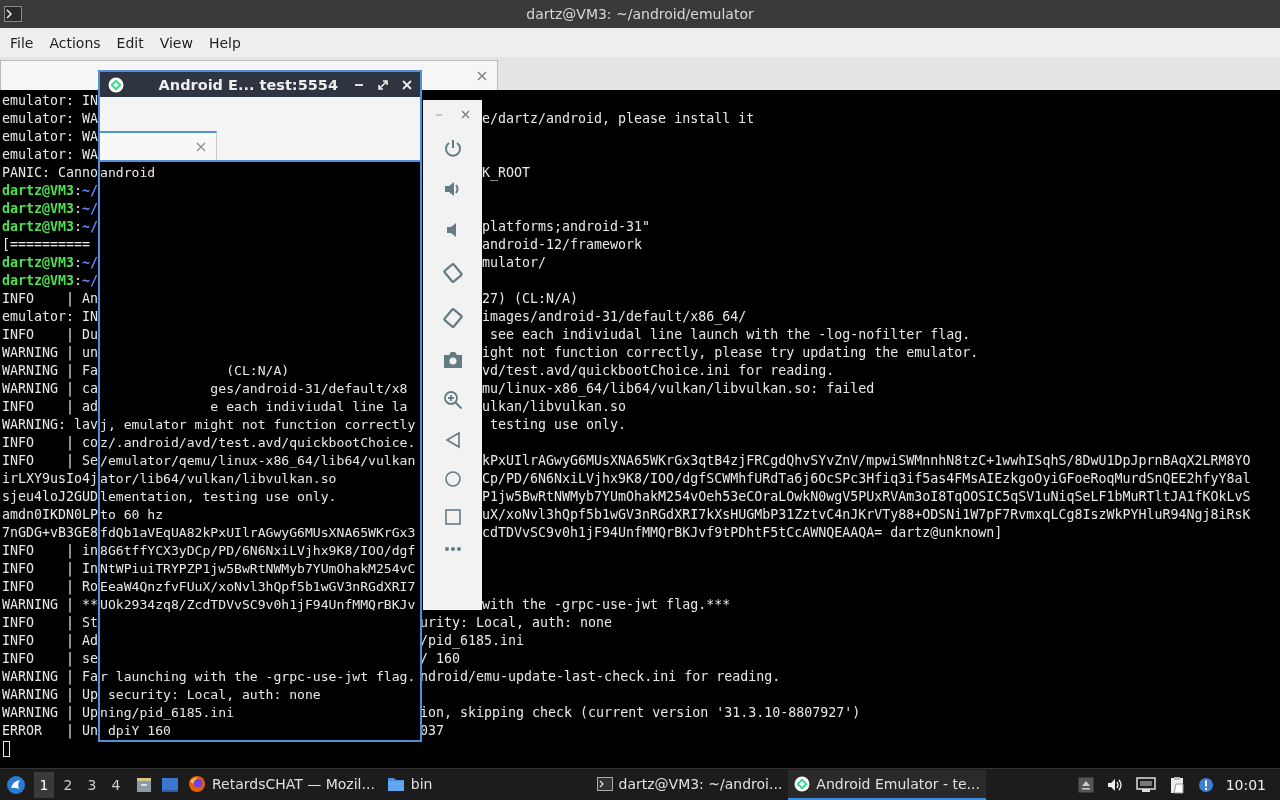 The width and height of the screenshot is (1280, 800). What do you see at coordinates (866, 479) in the screenshot?
I see `log-line: Cp/PD/6N6NxiLVjhx9K8/IOO/dgfSCWMhfURdTa6j6OcSPc3Hfiq3if5as4FMsAIEzkgoOyiGFoeRoqMurdSnQEE2hfyY8al` at bounding box center [866, 479].